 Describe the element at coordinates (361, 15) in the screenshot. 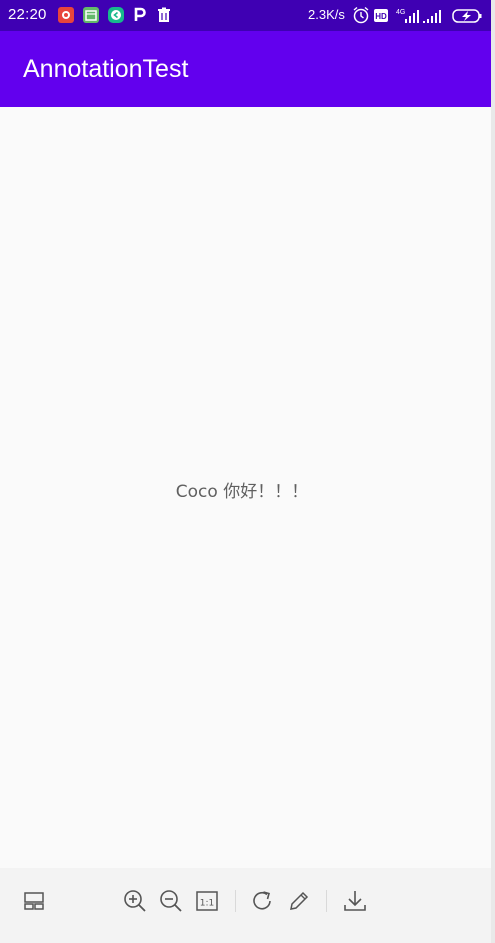

I see `alarm-icon` at that location.